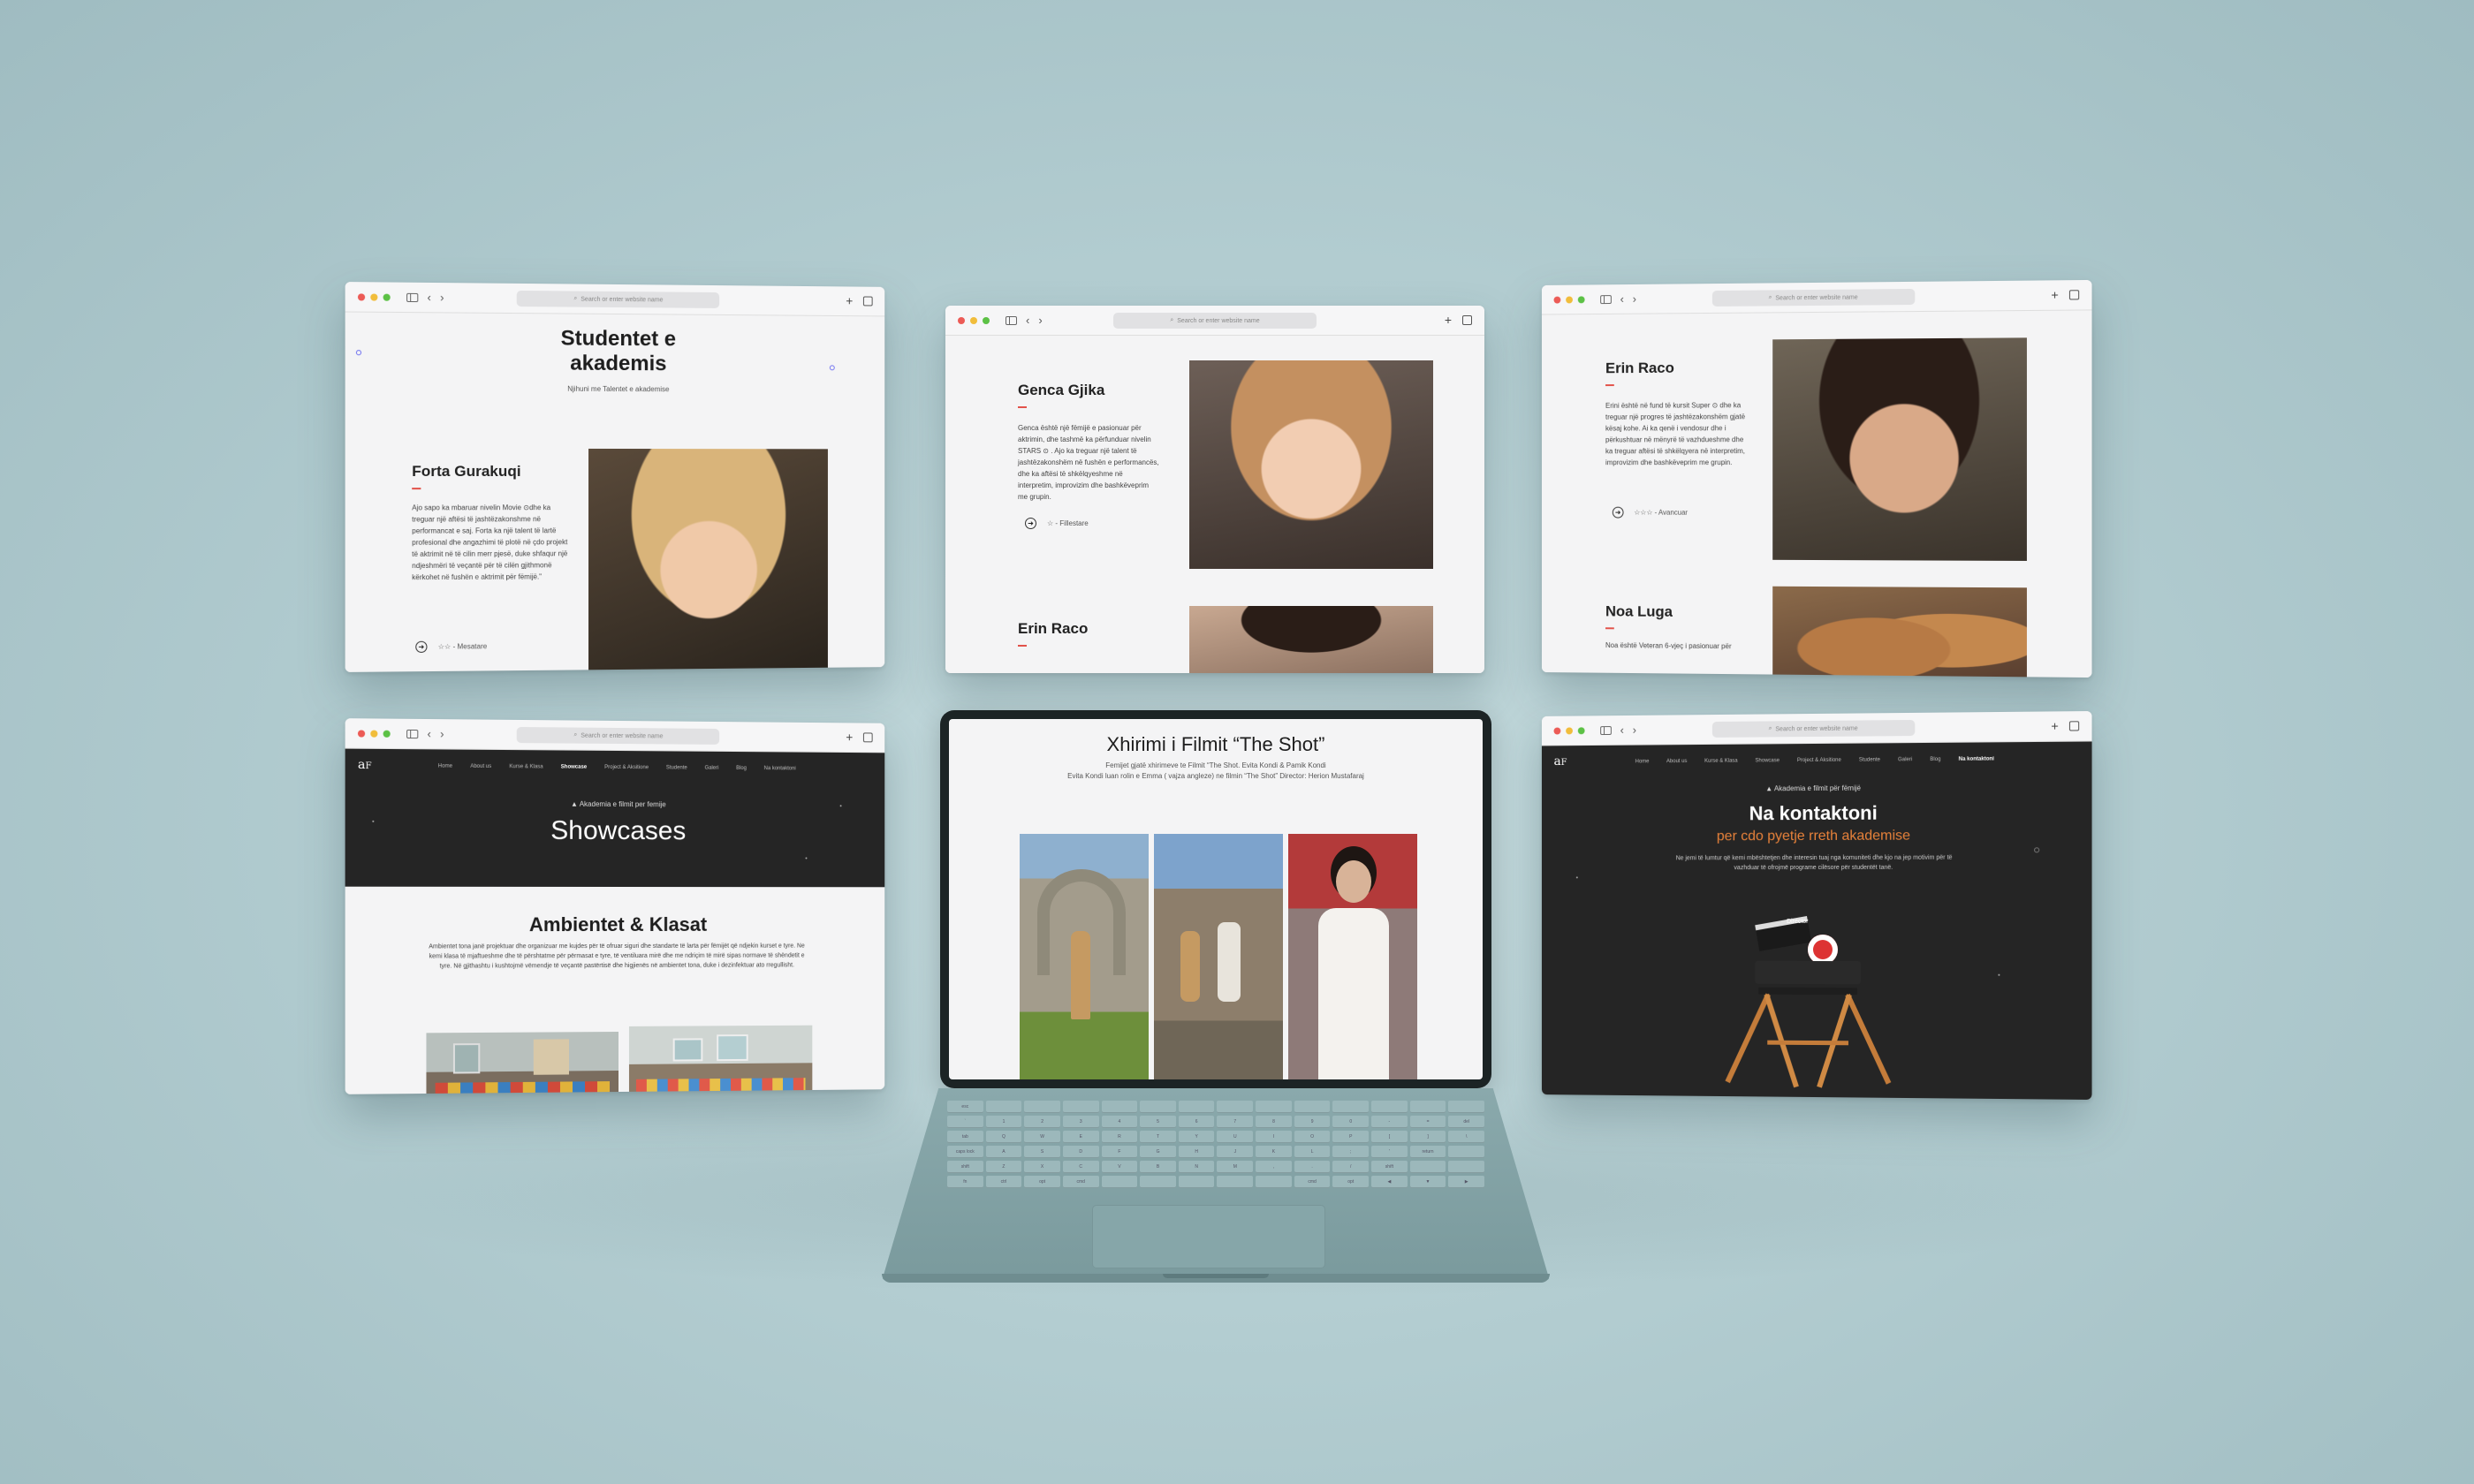  Describe the element at coordinates (1312, 1137) in the screenshot. I see `keyboard-key: O` at that location.